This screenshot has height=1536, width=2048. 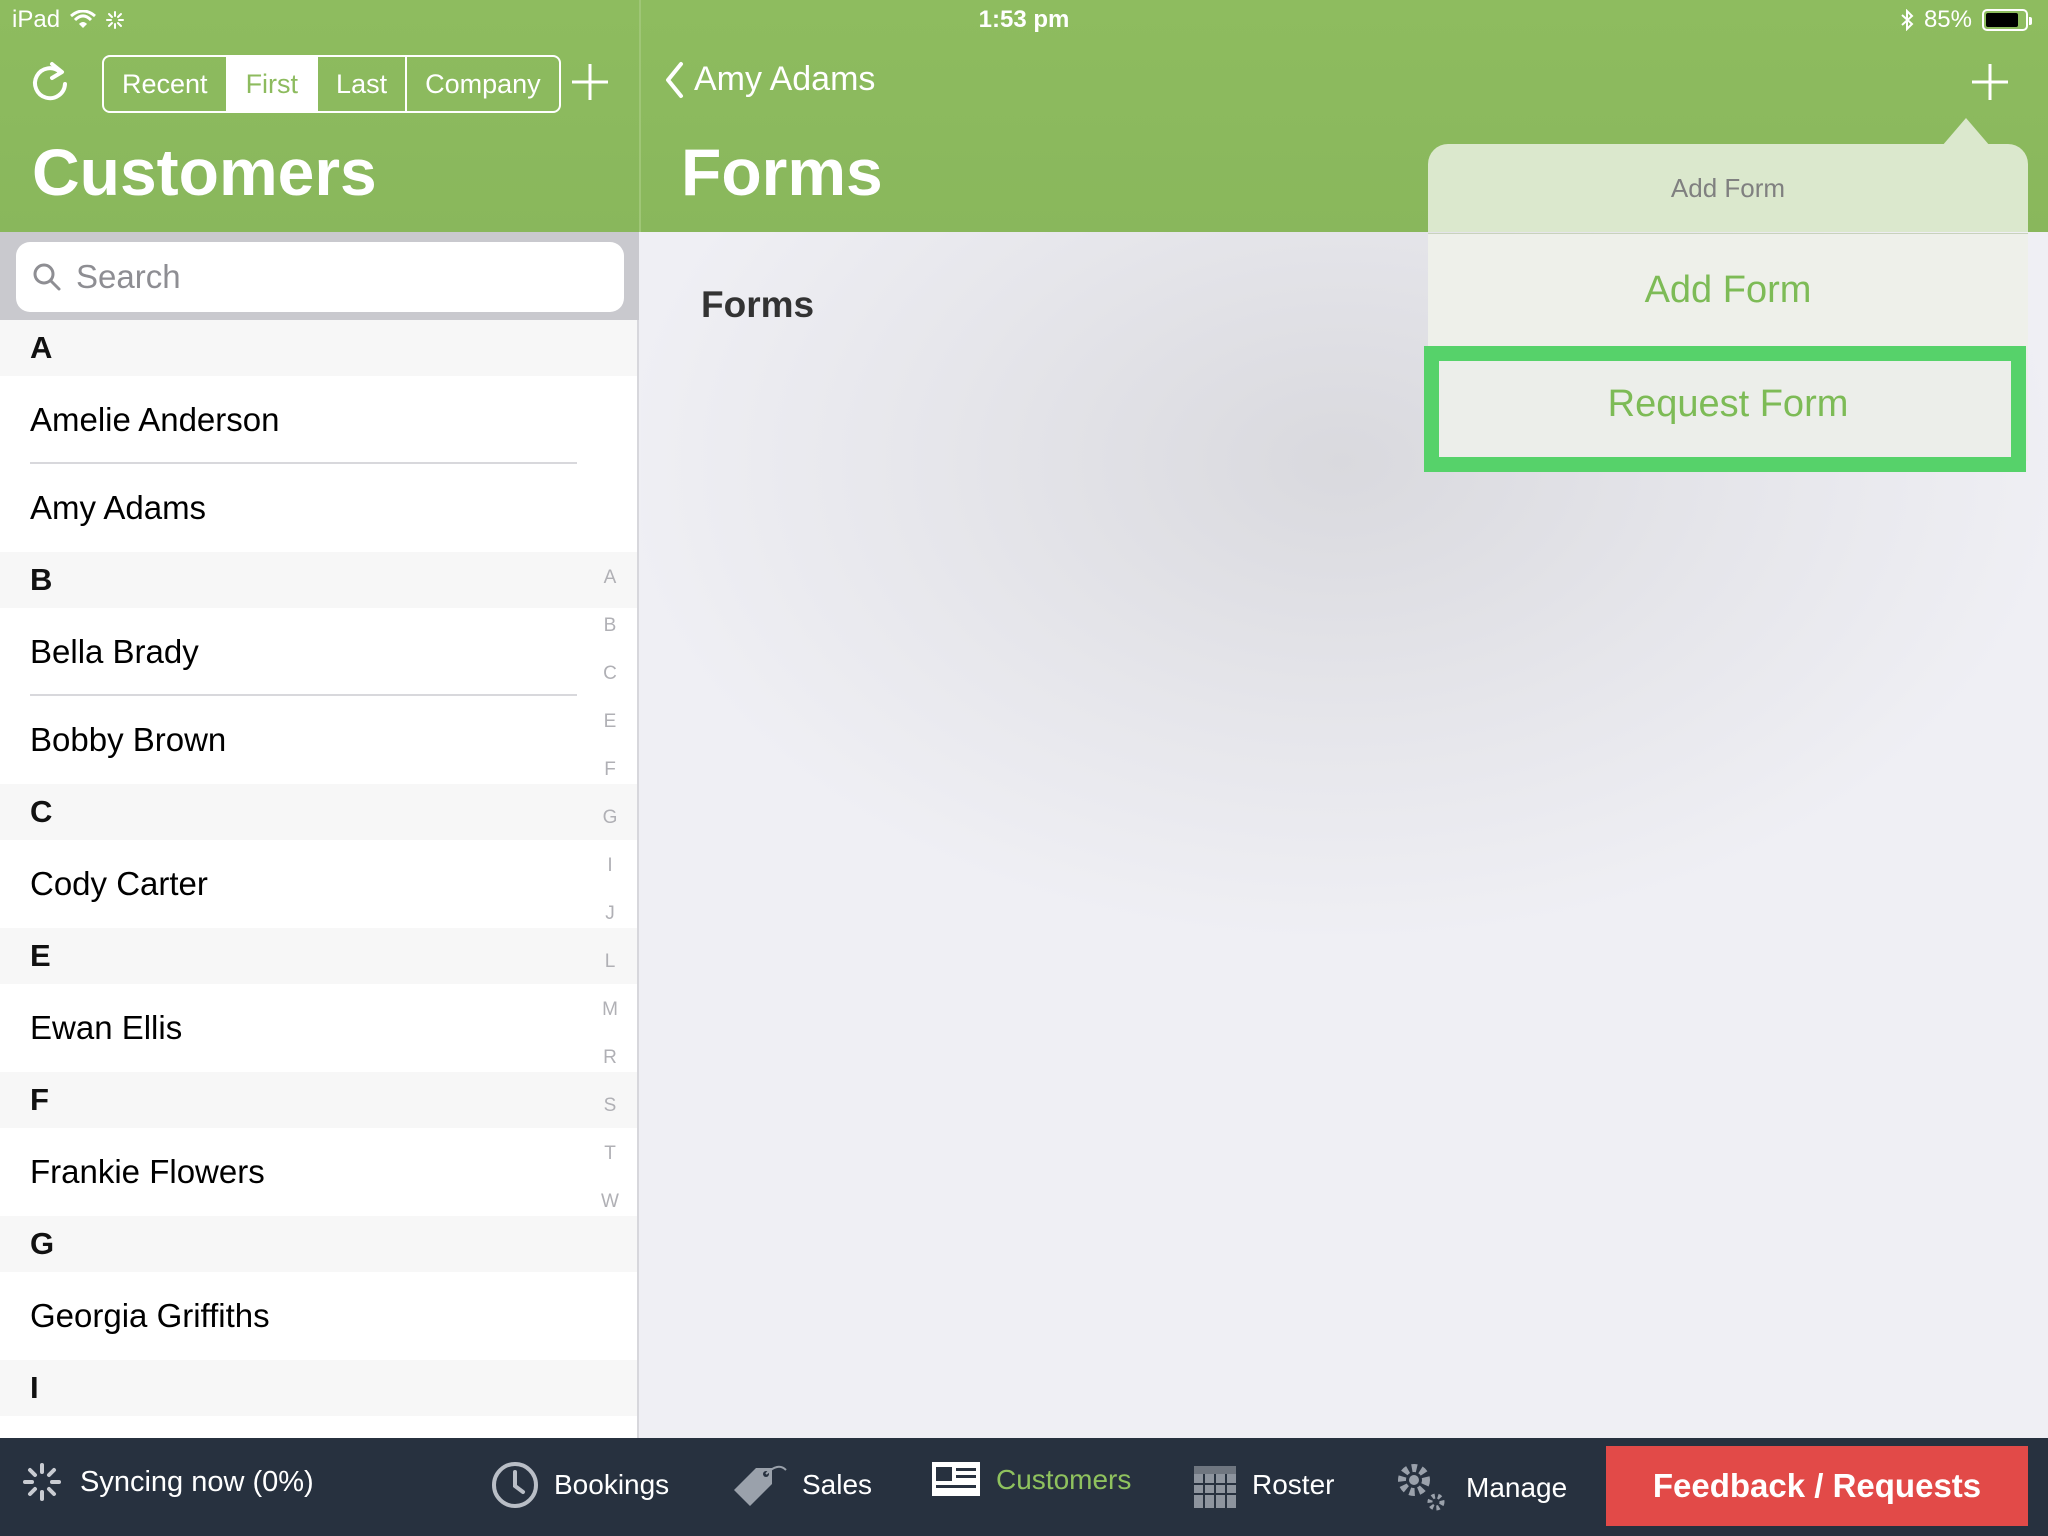 I want to click on search-bar, so click(x=319, y=276).